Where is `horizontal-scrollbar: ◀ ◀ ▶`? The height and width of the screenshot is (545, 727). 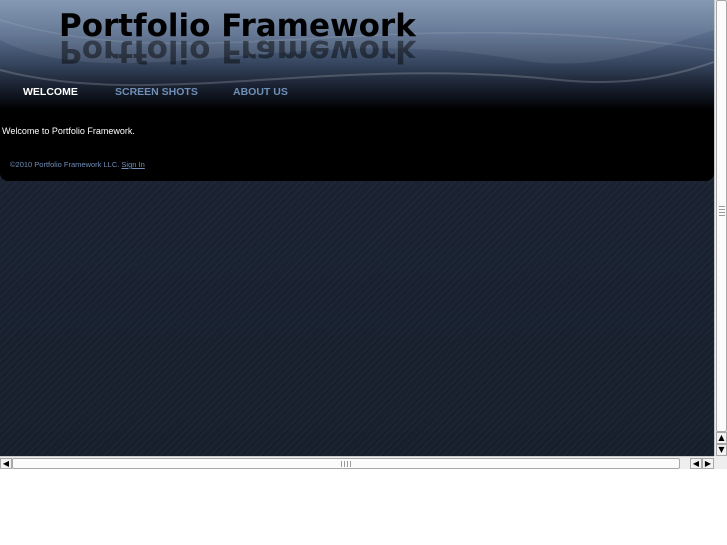 horizontal-scrollbar: ◀ ◀ ▶ is located at coordinates (357, 462).